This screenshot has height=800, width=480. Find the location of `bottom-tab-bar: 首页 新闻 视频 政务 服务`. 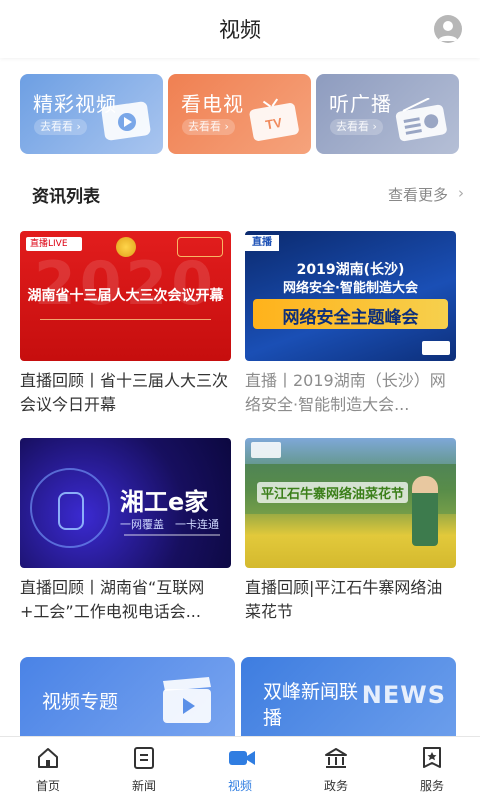

bottom-tab-bar: 首页 新闻 视频 政务 服务 is located at coordinates (240, 768).